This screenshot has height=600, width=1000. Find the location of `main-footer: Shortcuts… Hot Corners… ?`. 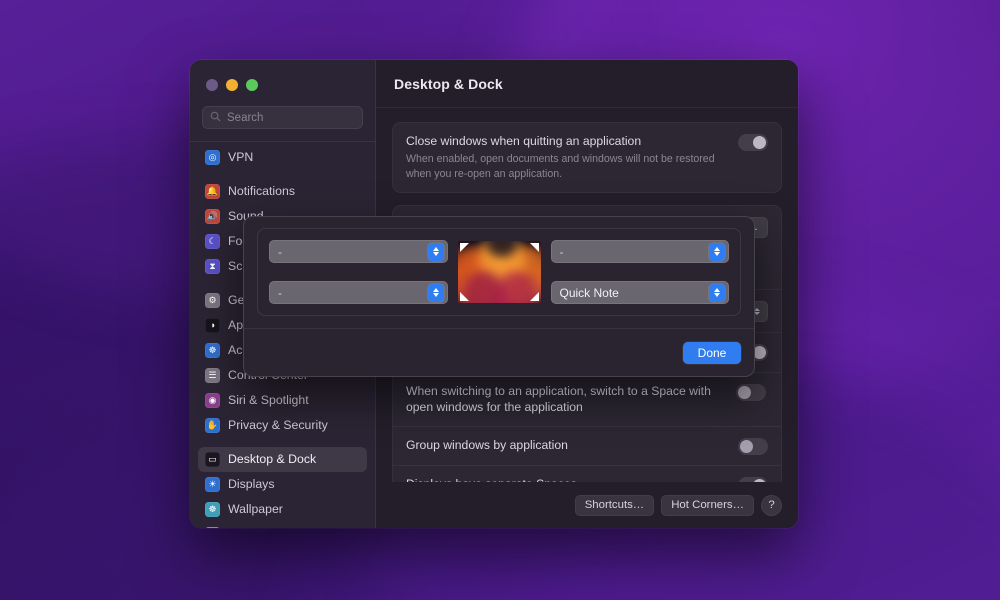

main-footer: Shortcuts… Hot Corners… ? is located at coordinates (587, 505).